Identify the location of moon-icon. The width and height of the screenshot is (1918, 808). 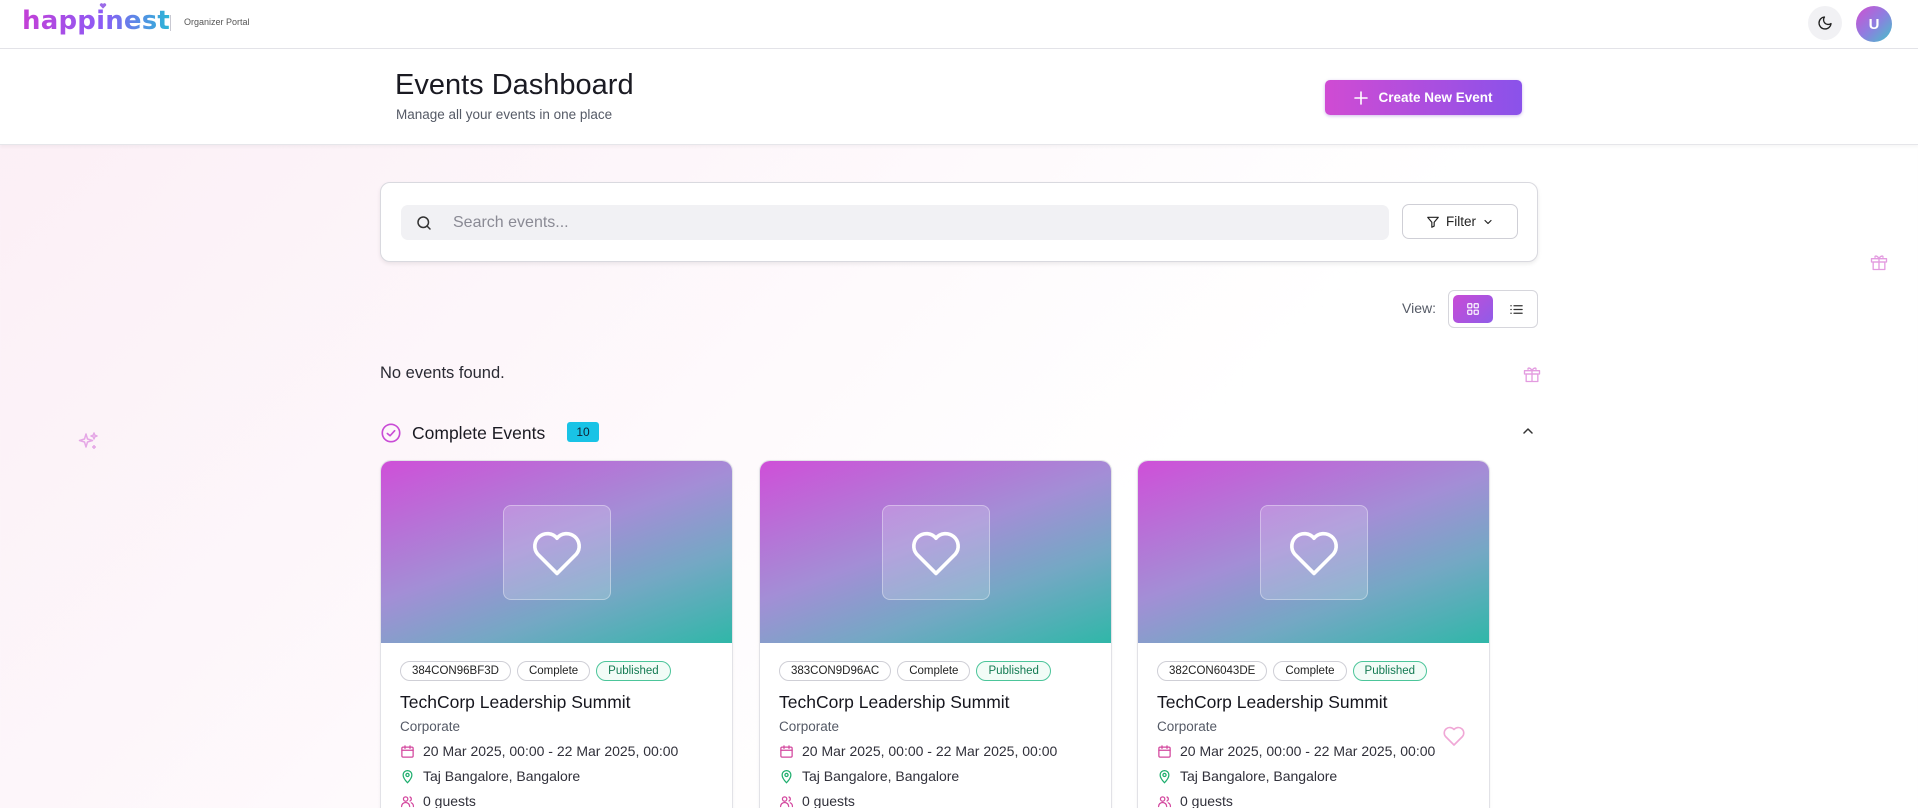
(1825, 23).